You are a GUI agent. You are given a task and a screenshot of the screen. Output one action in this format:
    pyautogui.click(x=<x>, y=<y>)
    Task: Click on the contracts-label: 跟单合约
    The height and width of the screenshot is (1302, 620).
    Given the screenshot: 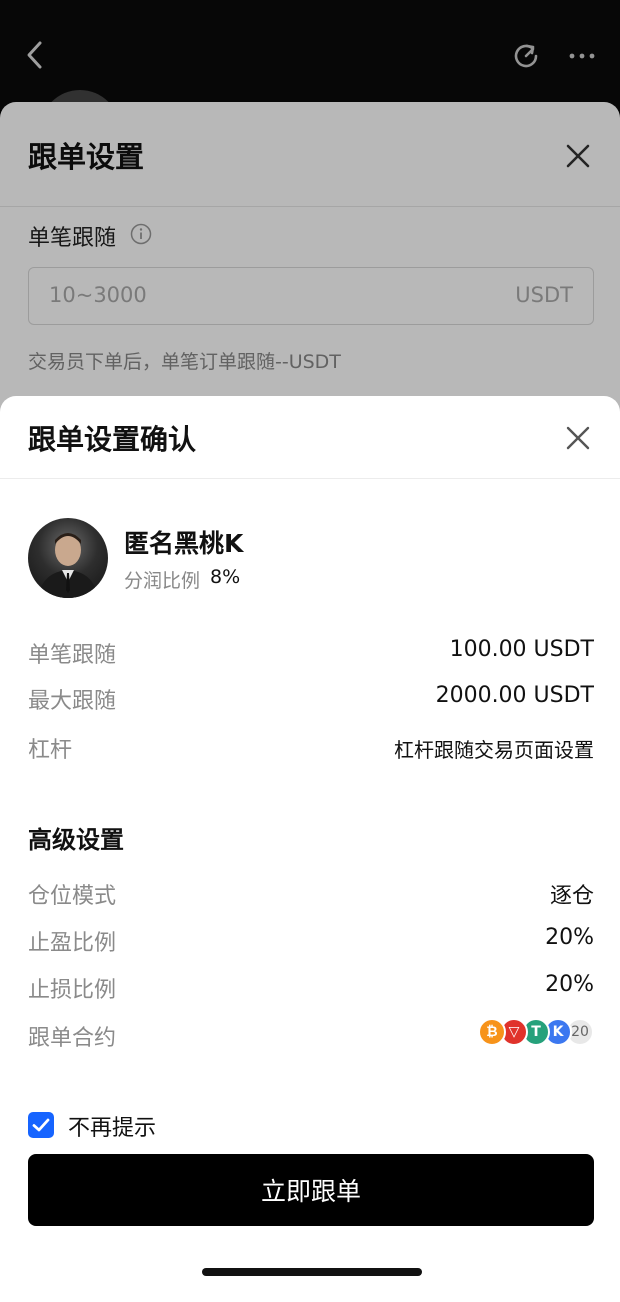 What is the action you would take?
    pyautogui.click(x=72, y=1038)
    